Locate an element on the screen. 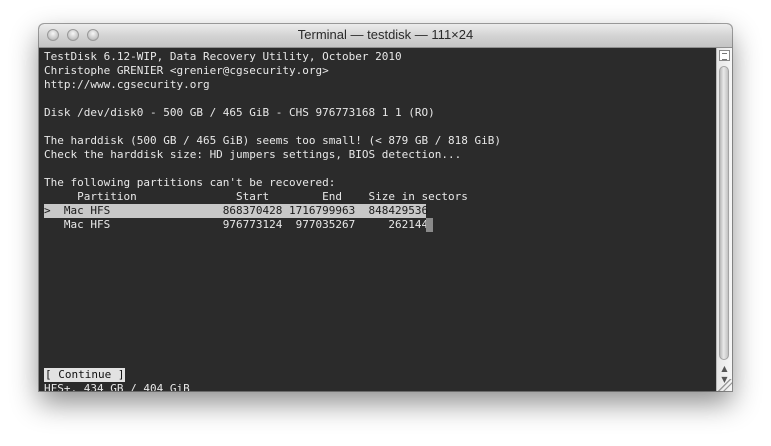 The height and width of the screenshot is (446, 771). terminal-line: http://www.cgsecurity.org is located at coordinates (127, 84).